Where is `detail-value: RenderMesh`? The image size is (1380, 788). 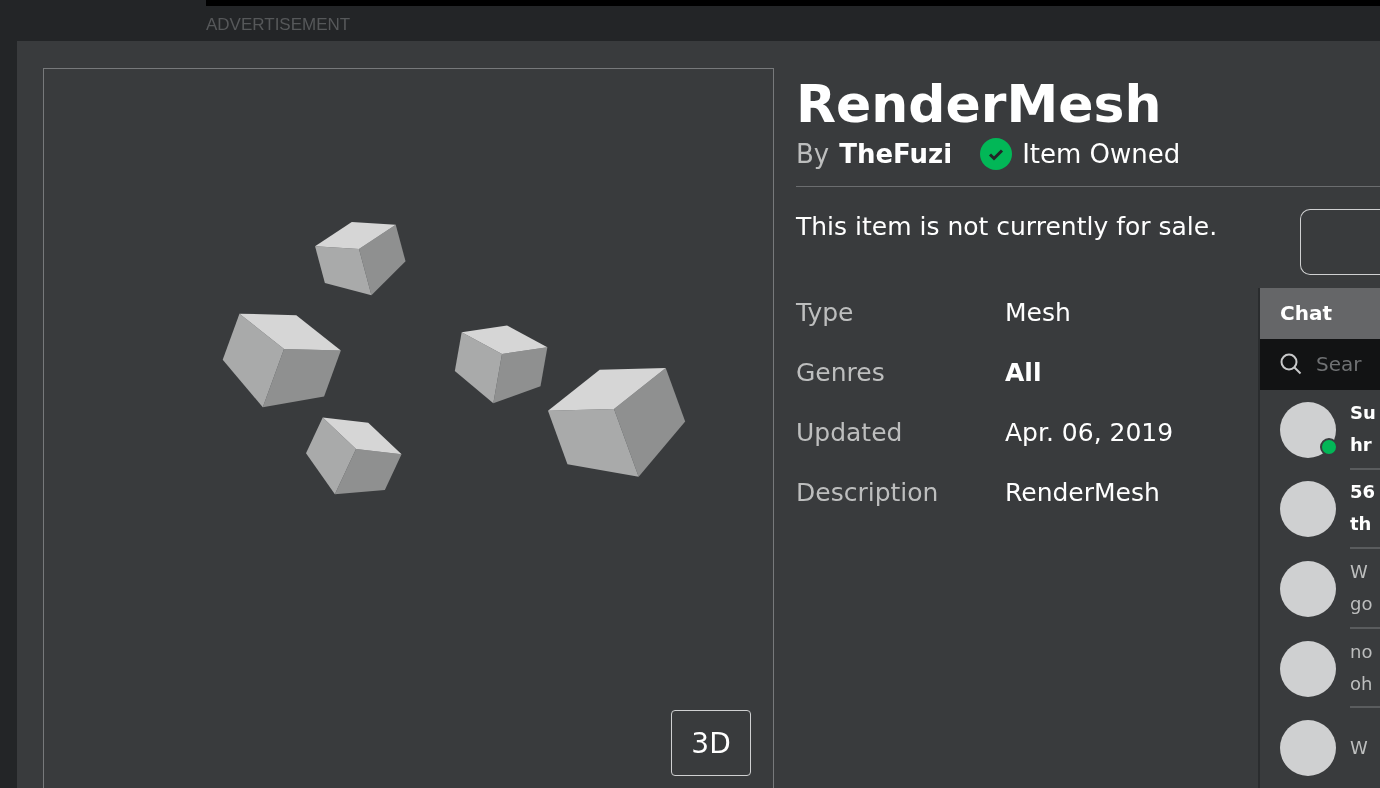
detail-value: RenderMesh is located at coordinates (1083, 492).